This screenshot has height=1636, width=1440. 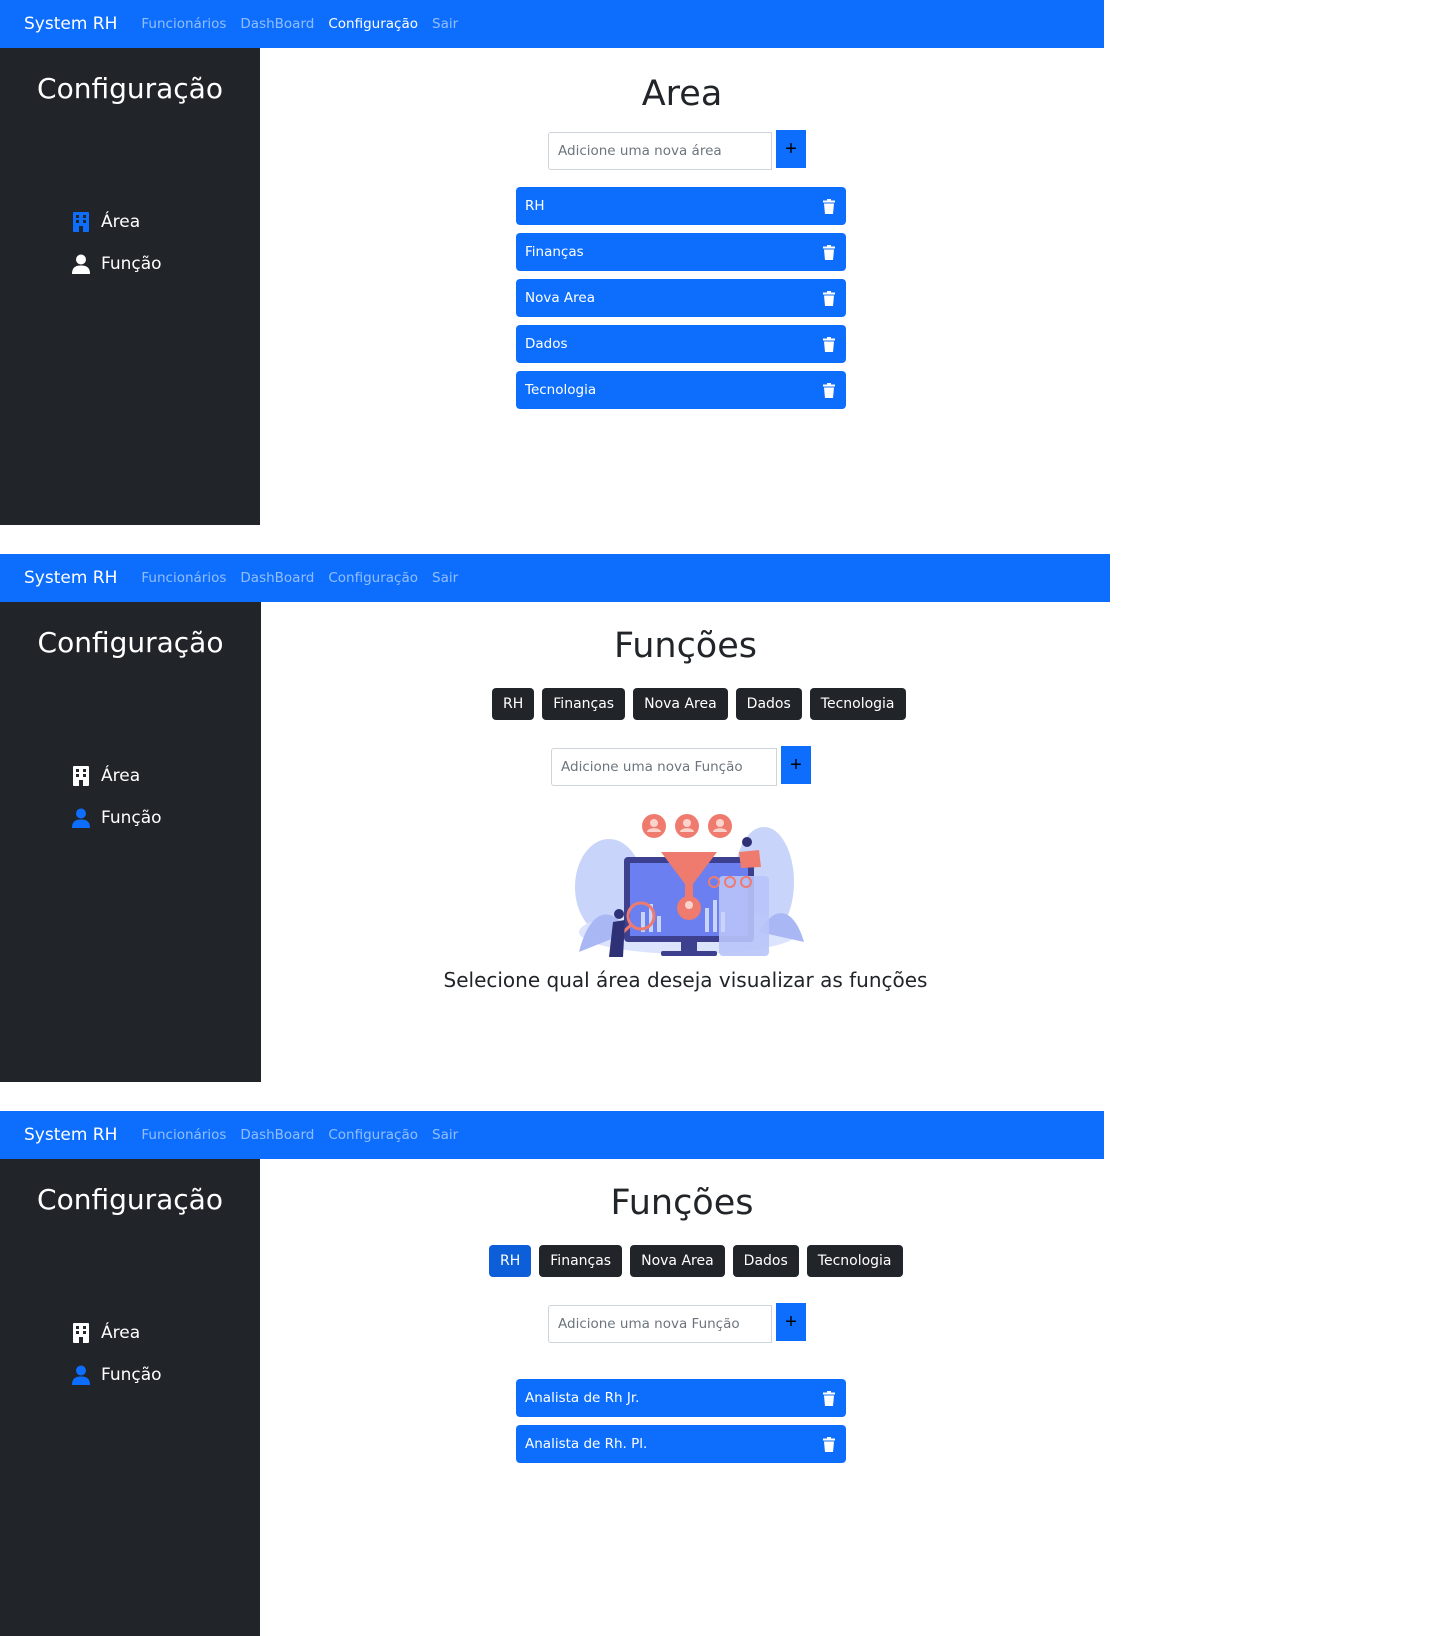 I want to click on recruitment-illustration, so click(x=687, y=888).